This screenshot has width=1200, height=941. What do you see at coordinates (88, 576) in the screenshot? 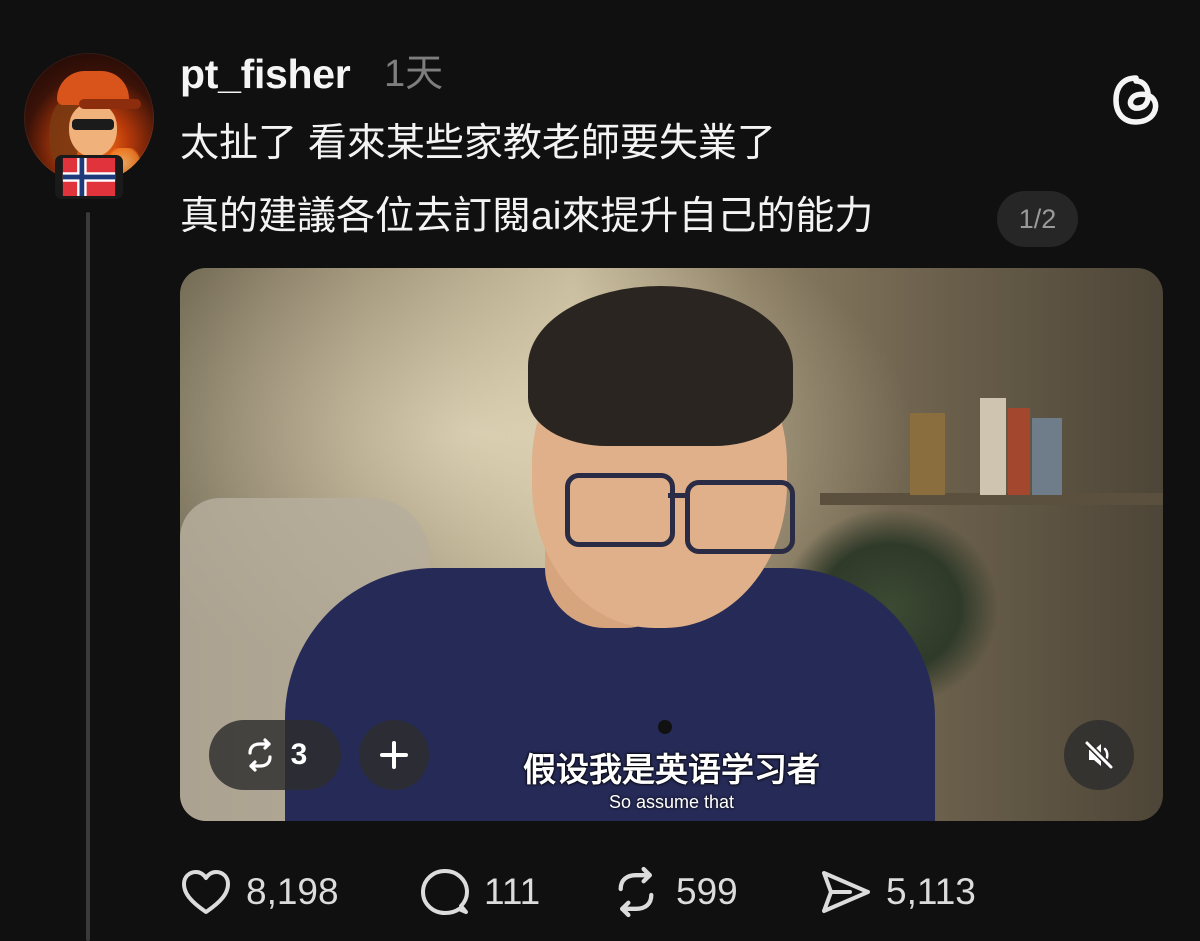
I see `thread-connector-line` at bounding box center [88, 576].